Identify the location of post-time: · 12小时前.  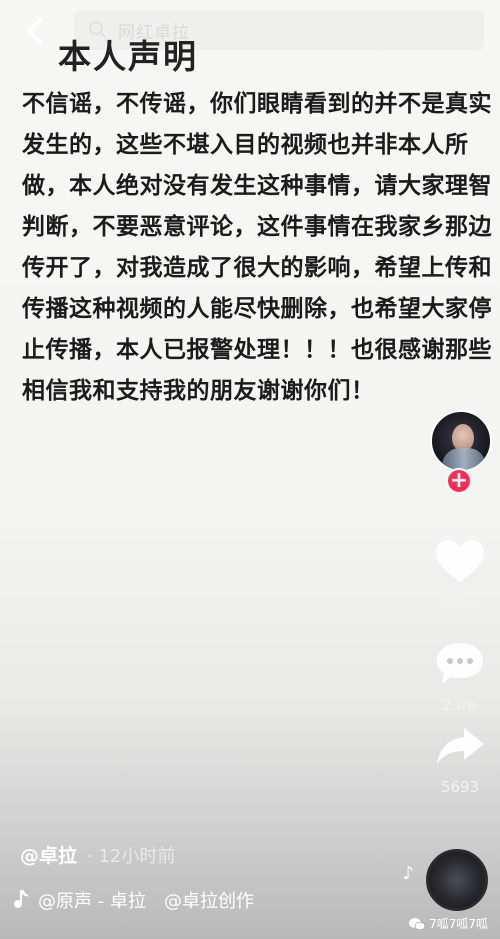
(131, 856).